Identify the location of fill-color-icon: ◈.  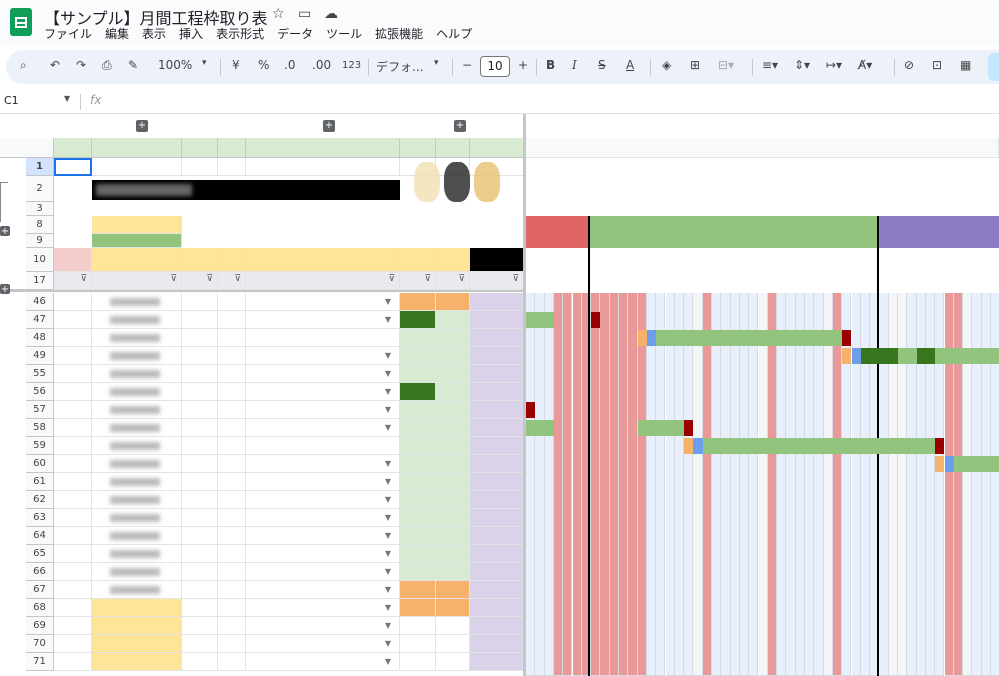
(666, 65).